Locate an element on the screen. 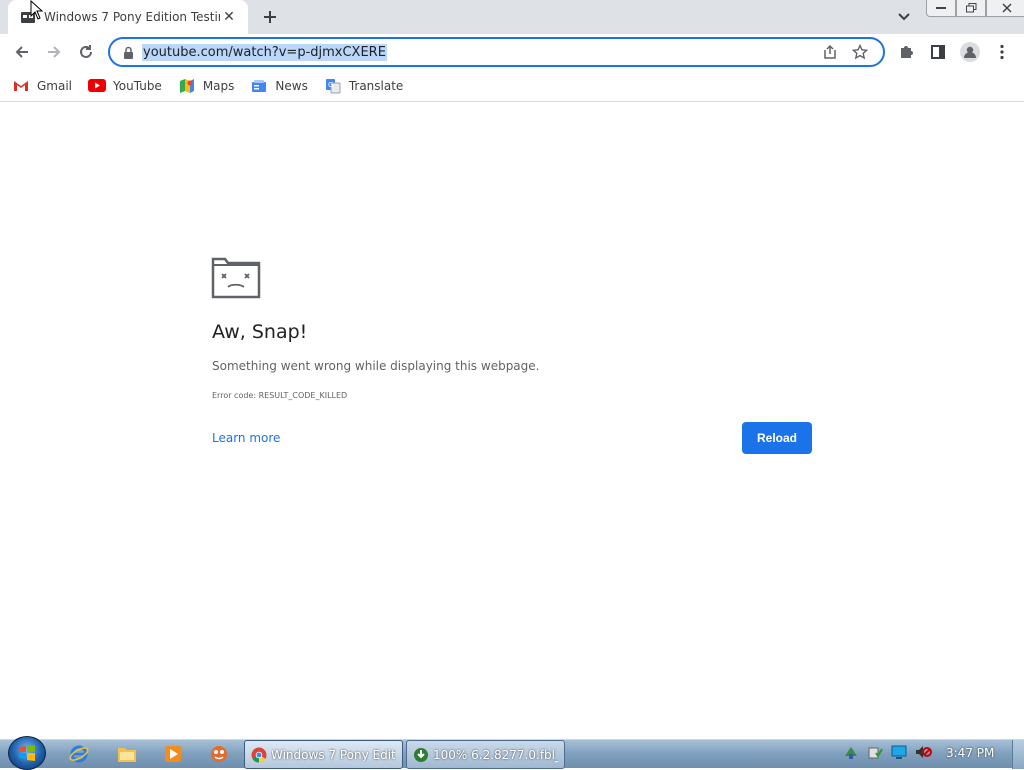  internet-explorer-icon is located at coordinates (79, 754).